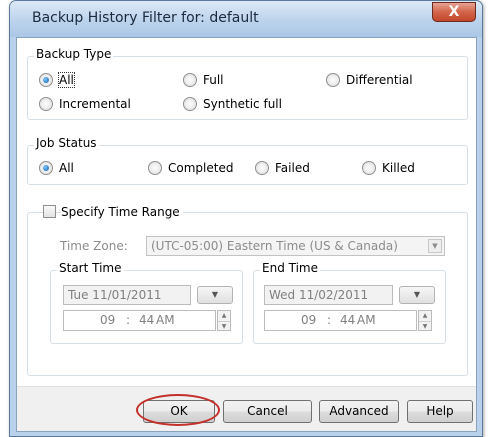 The image size is (492, 437). I want to click on backup-type-incremental-radio: Incremental, so click(85, 104).